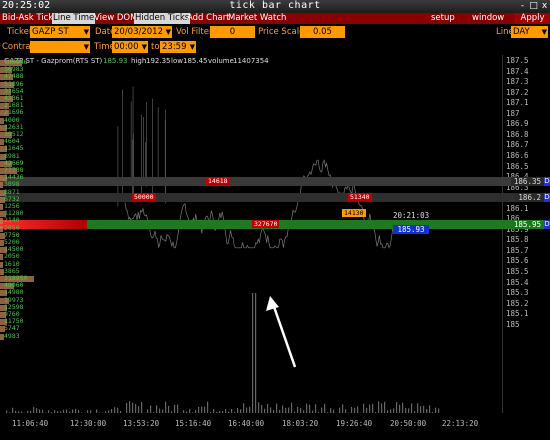 The height and width of the screenshot is (440, 550). Describe the element at coordinates (529, 198) in the screenshot. I see `level-price-label: 186.2` at that location.